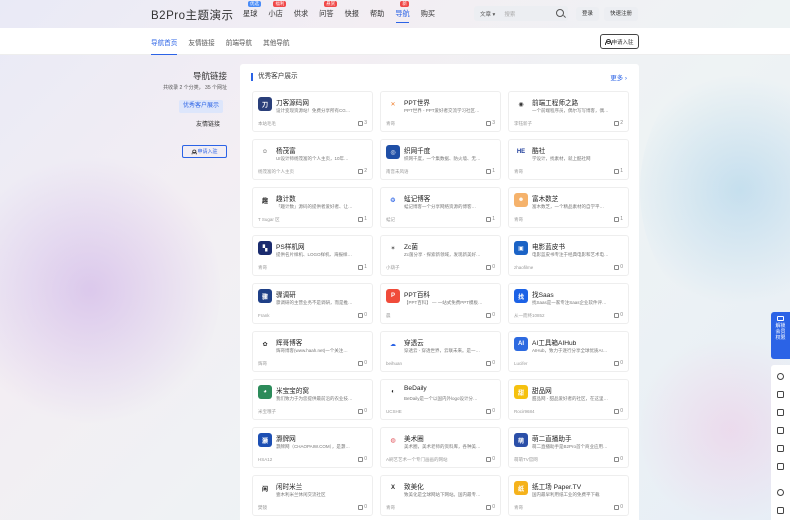 This screenshot has height=520, width=790. Describe the element at coordinates (568, 351) in the screenshot. I see `site-card: AI AI工具箱AIHub AIHub，致力于逐行分享全球优质AI… Lucifer 0` at that location.